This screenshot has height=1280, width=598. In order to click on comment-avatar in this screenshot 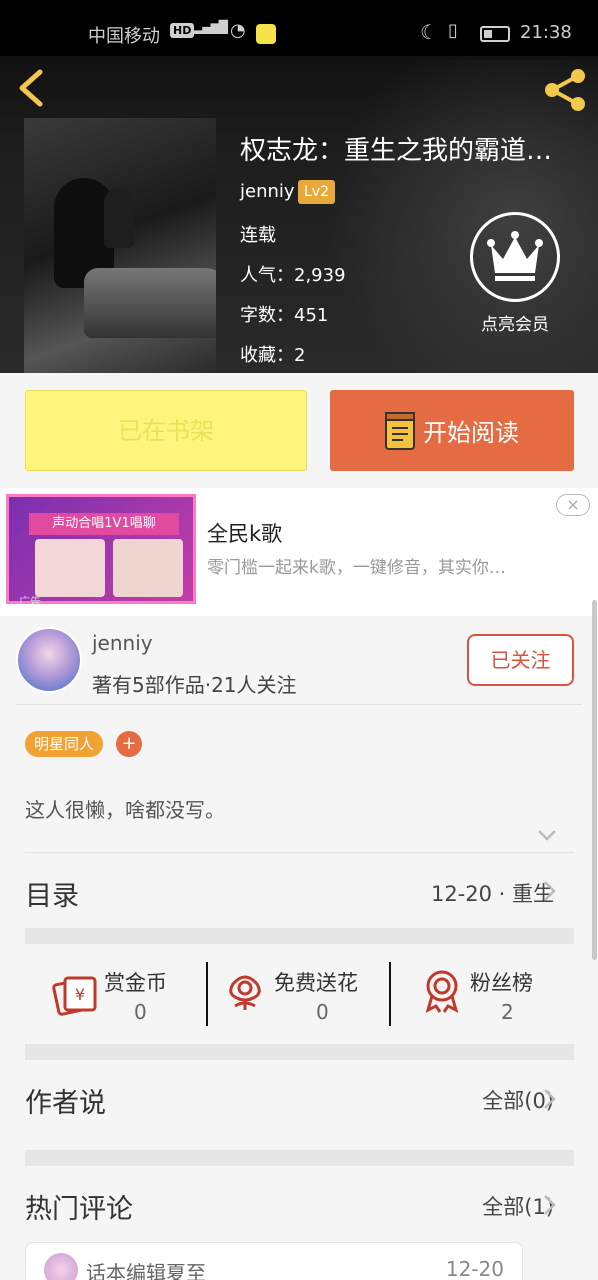, I will do `click(61, 1266)`.